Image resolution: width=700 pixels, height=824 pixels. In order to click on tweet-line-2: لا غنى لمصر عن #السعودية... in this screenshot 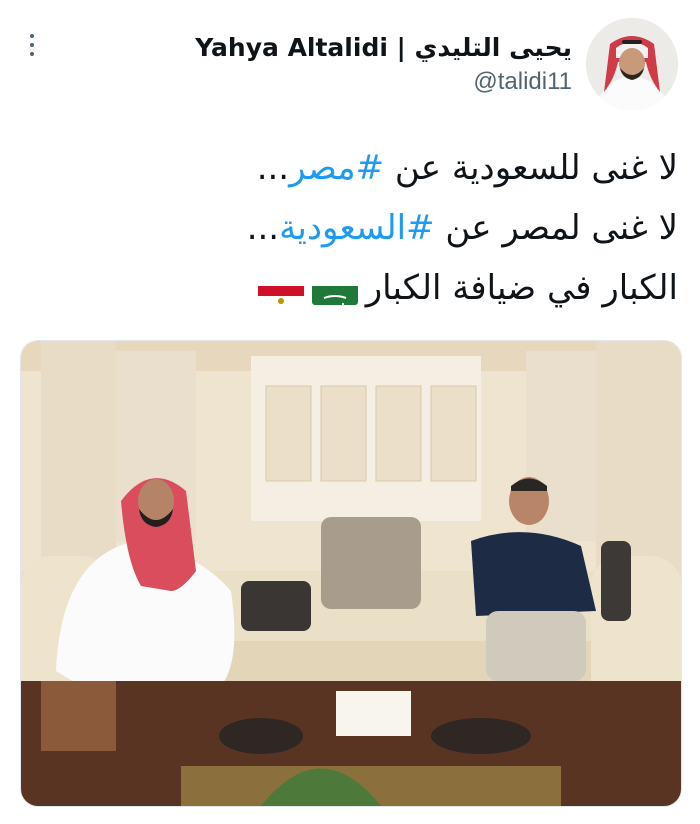, I will do `click(358, 228)`.